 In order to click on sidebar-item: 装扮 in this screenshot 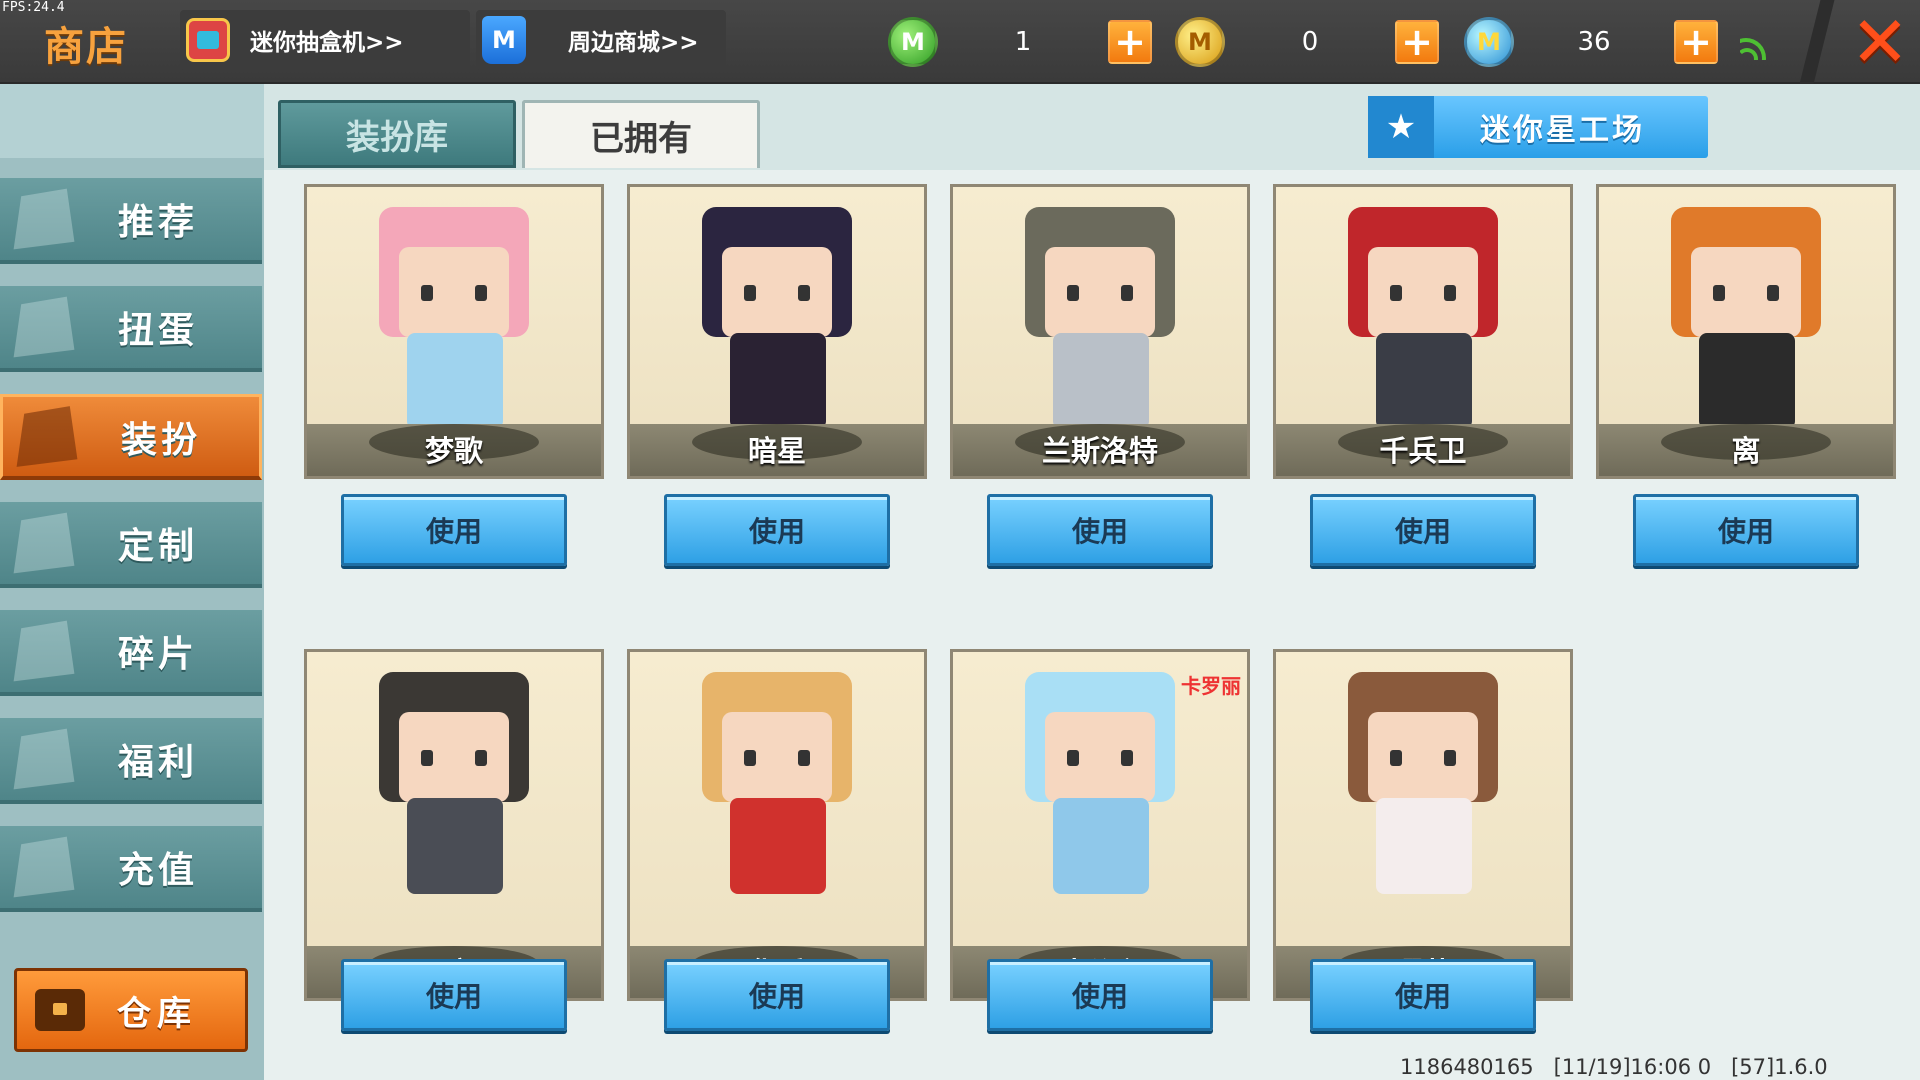, I will do `click(131, 437)`.